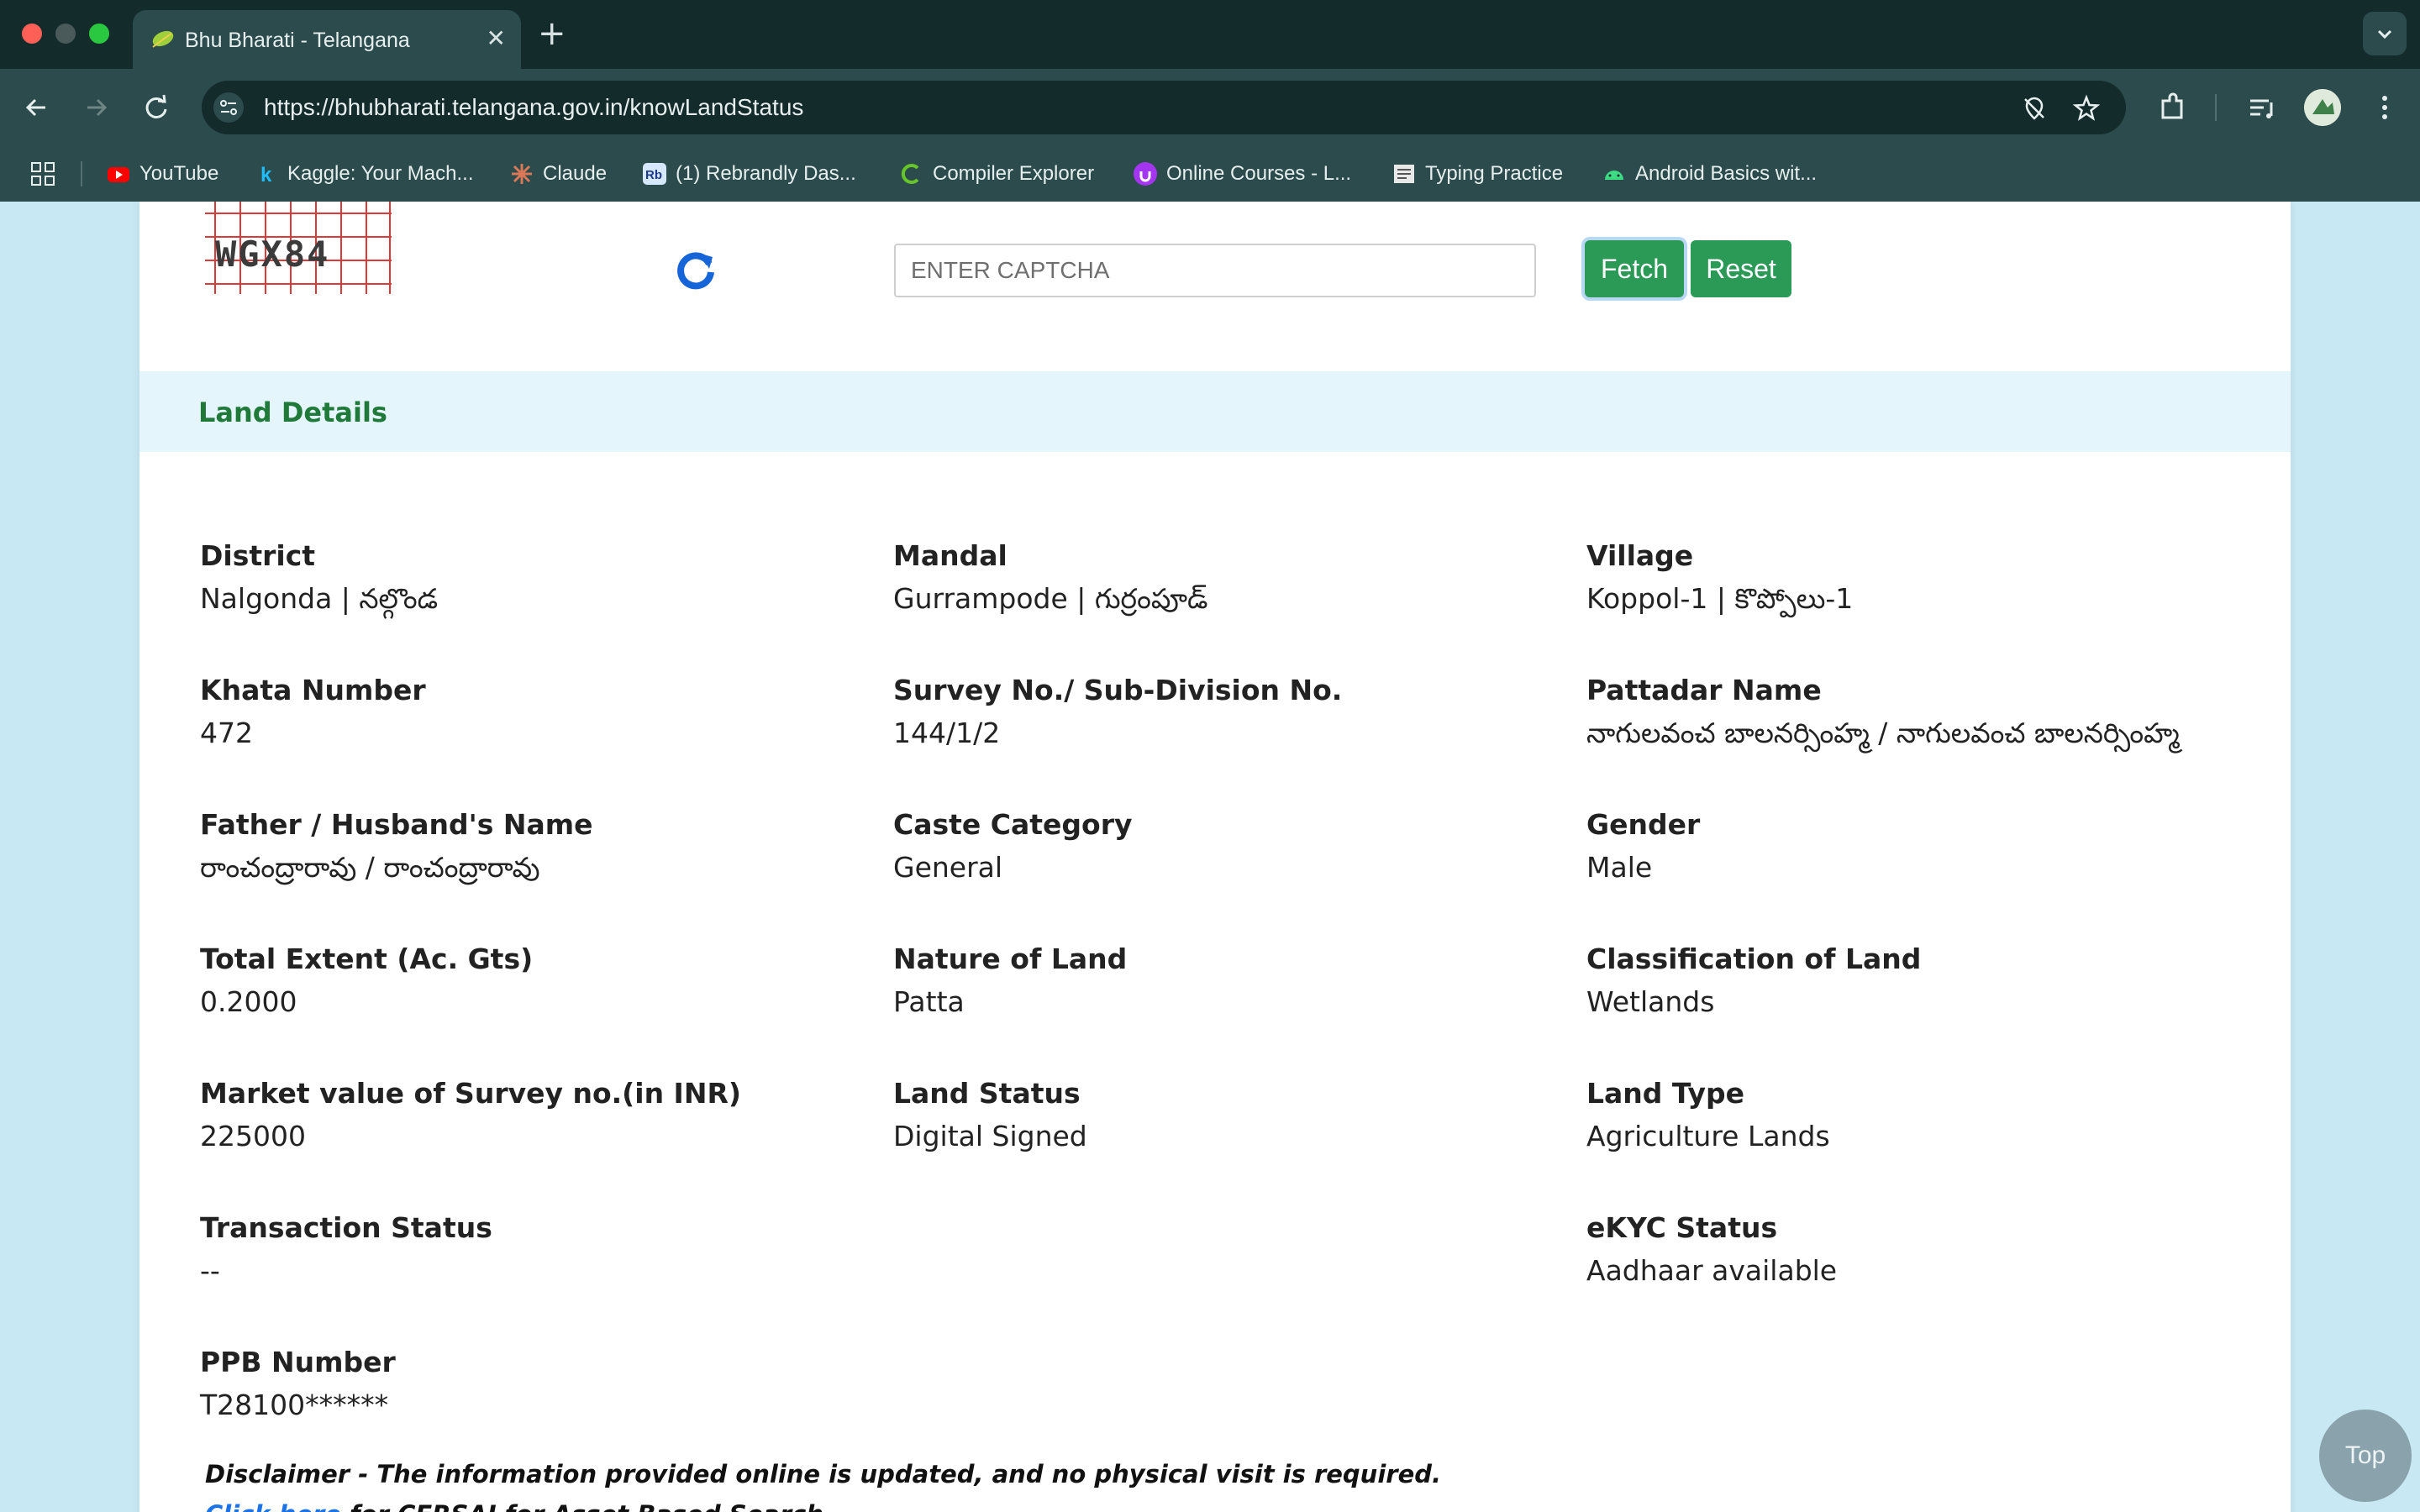 The height and width of the screenshot is (1512, 2420). I want to click on youtube-icon, so click(118, 174).